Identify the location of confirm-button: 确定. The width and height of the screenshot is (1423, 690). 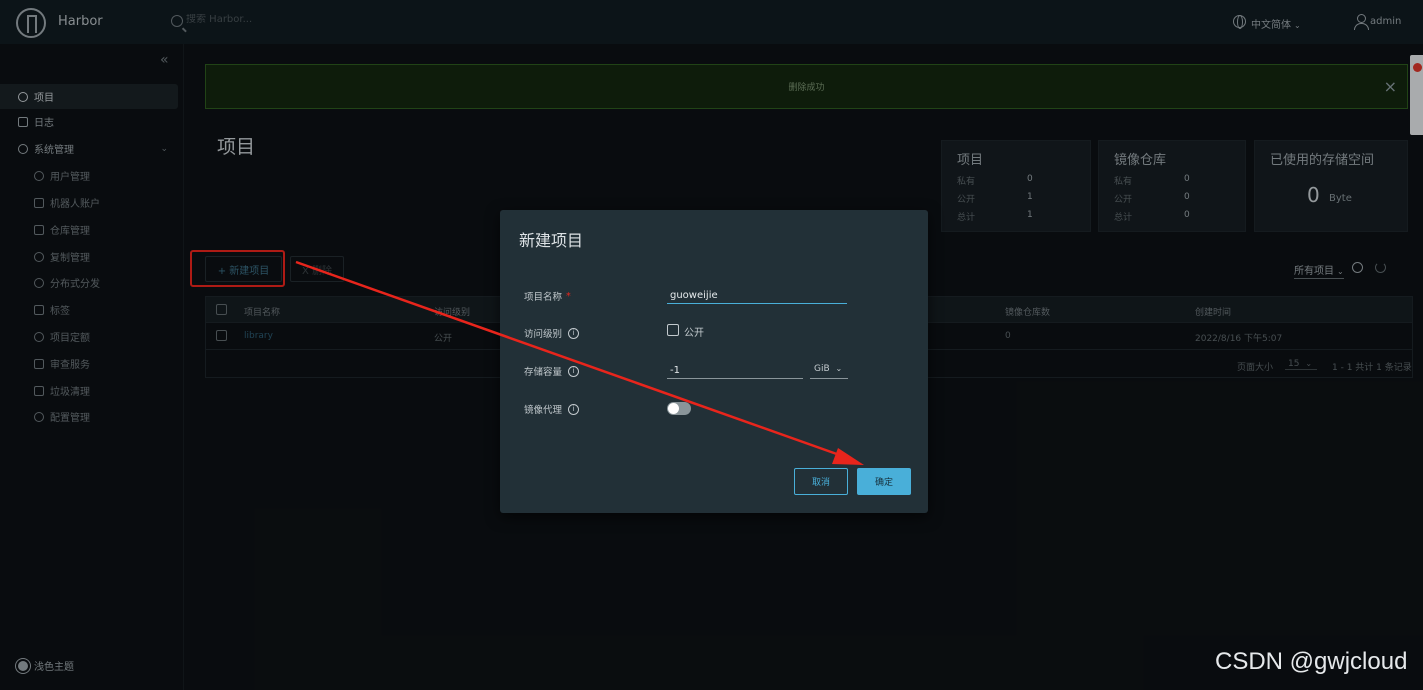
(884, 481).